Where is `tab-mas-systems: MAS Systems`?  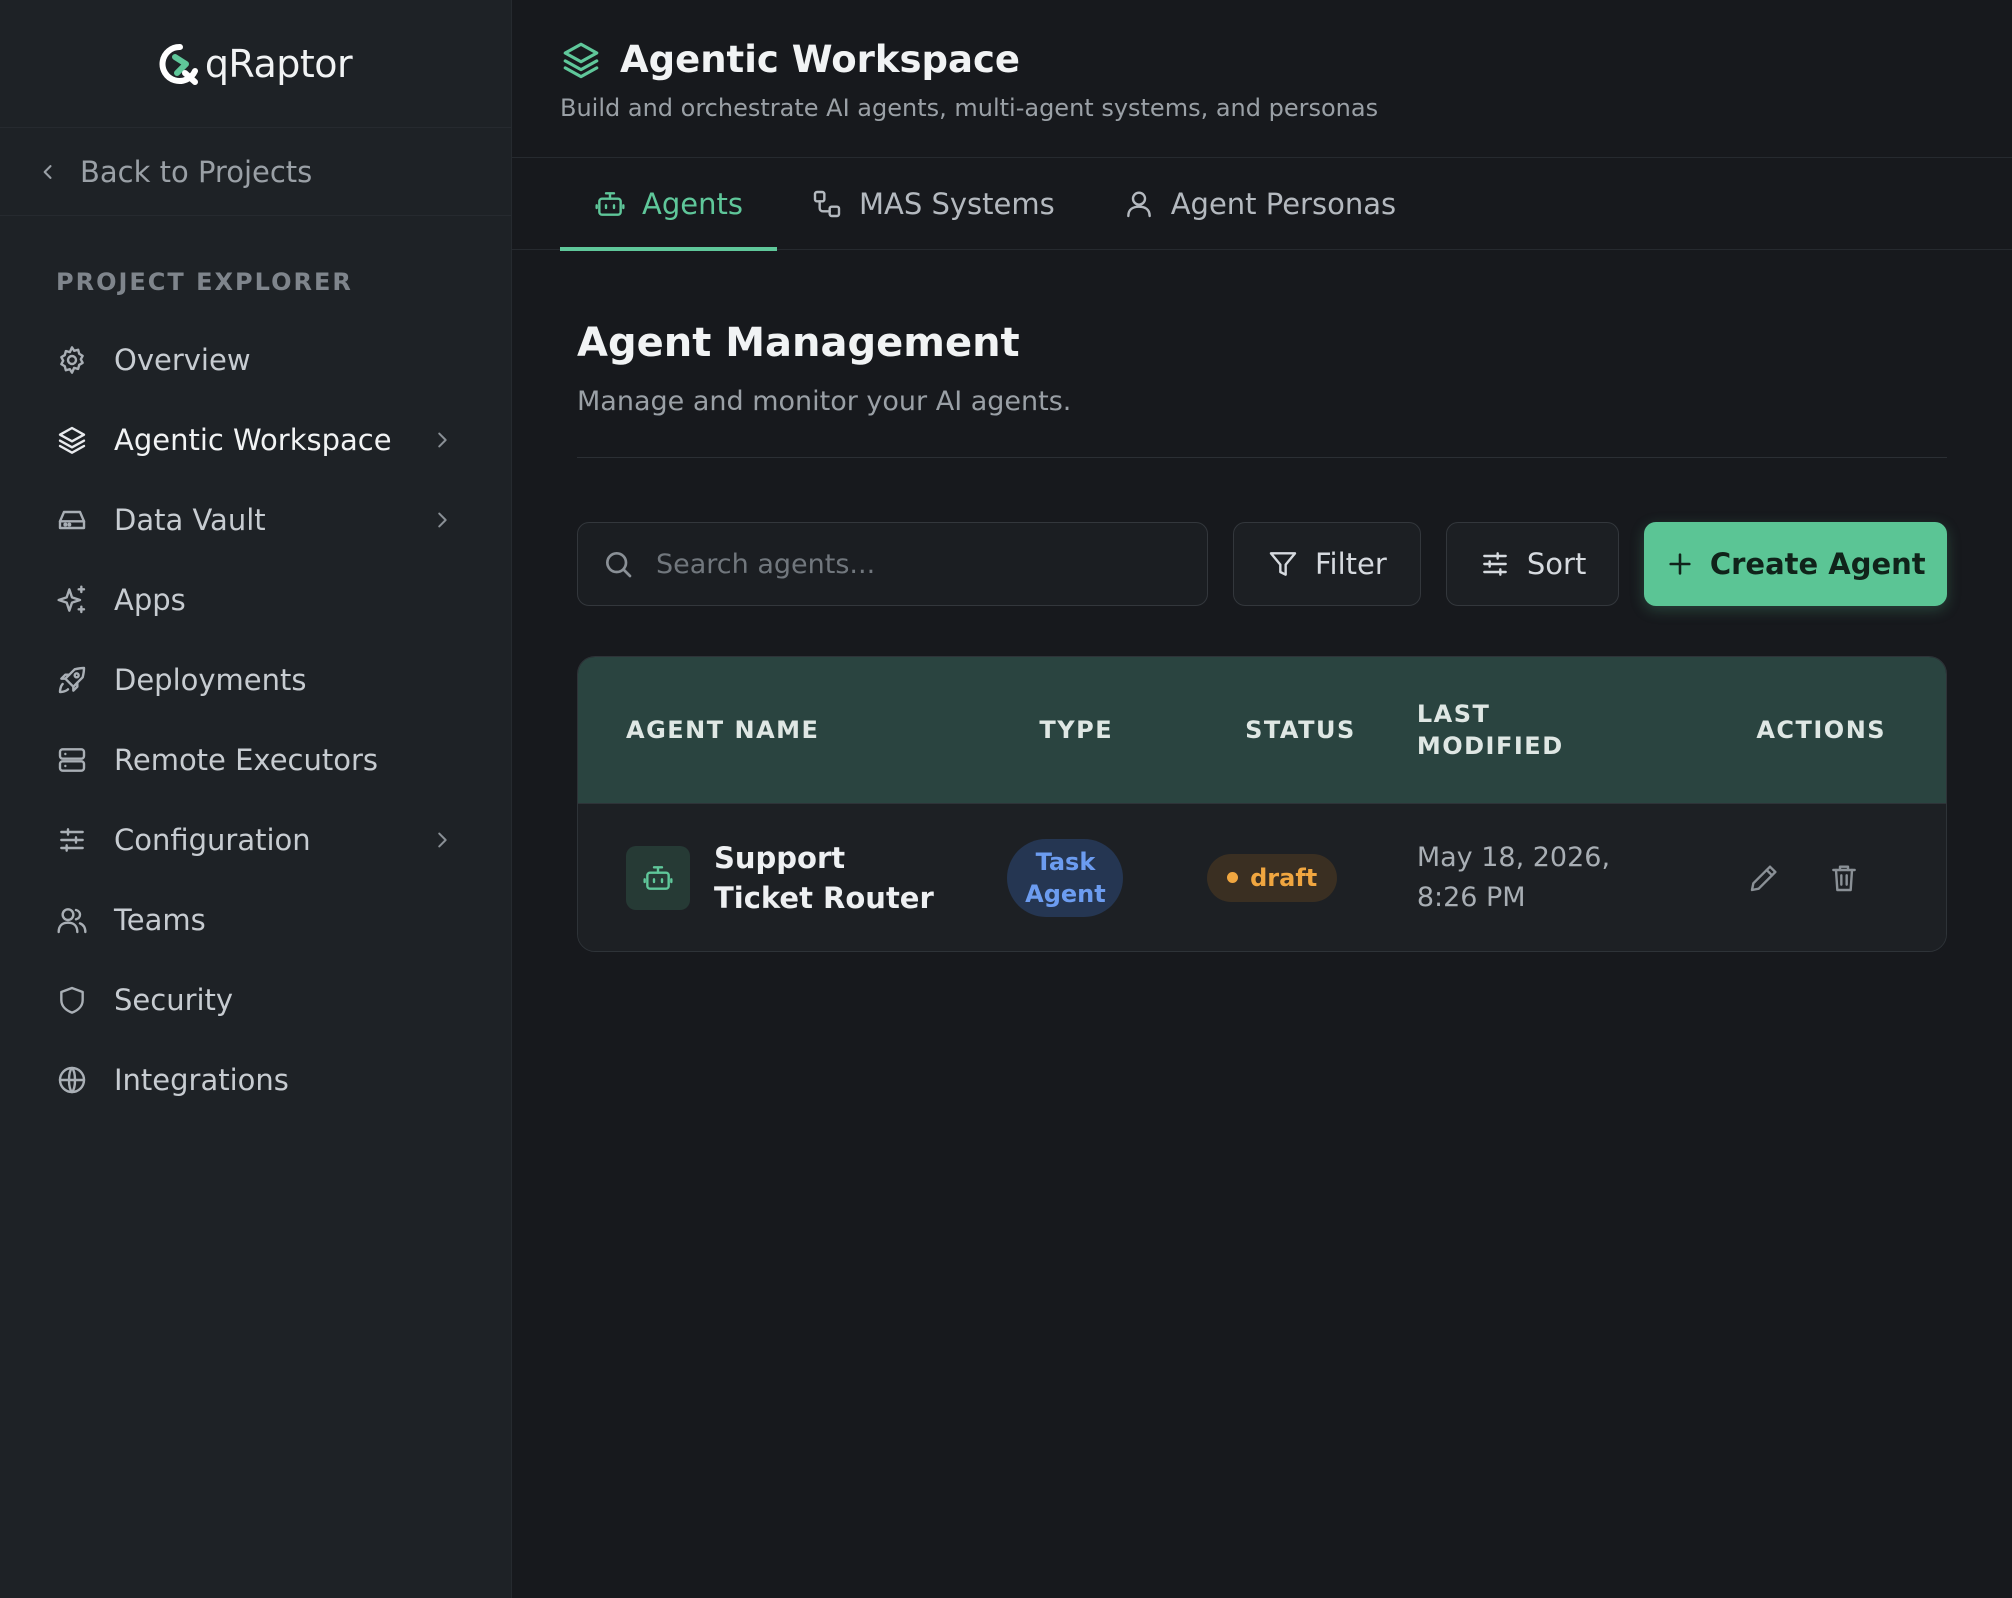
tab-mas-systems: MAS Systems is located at coordinates (933, 204).